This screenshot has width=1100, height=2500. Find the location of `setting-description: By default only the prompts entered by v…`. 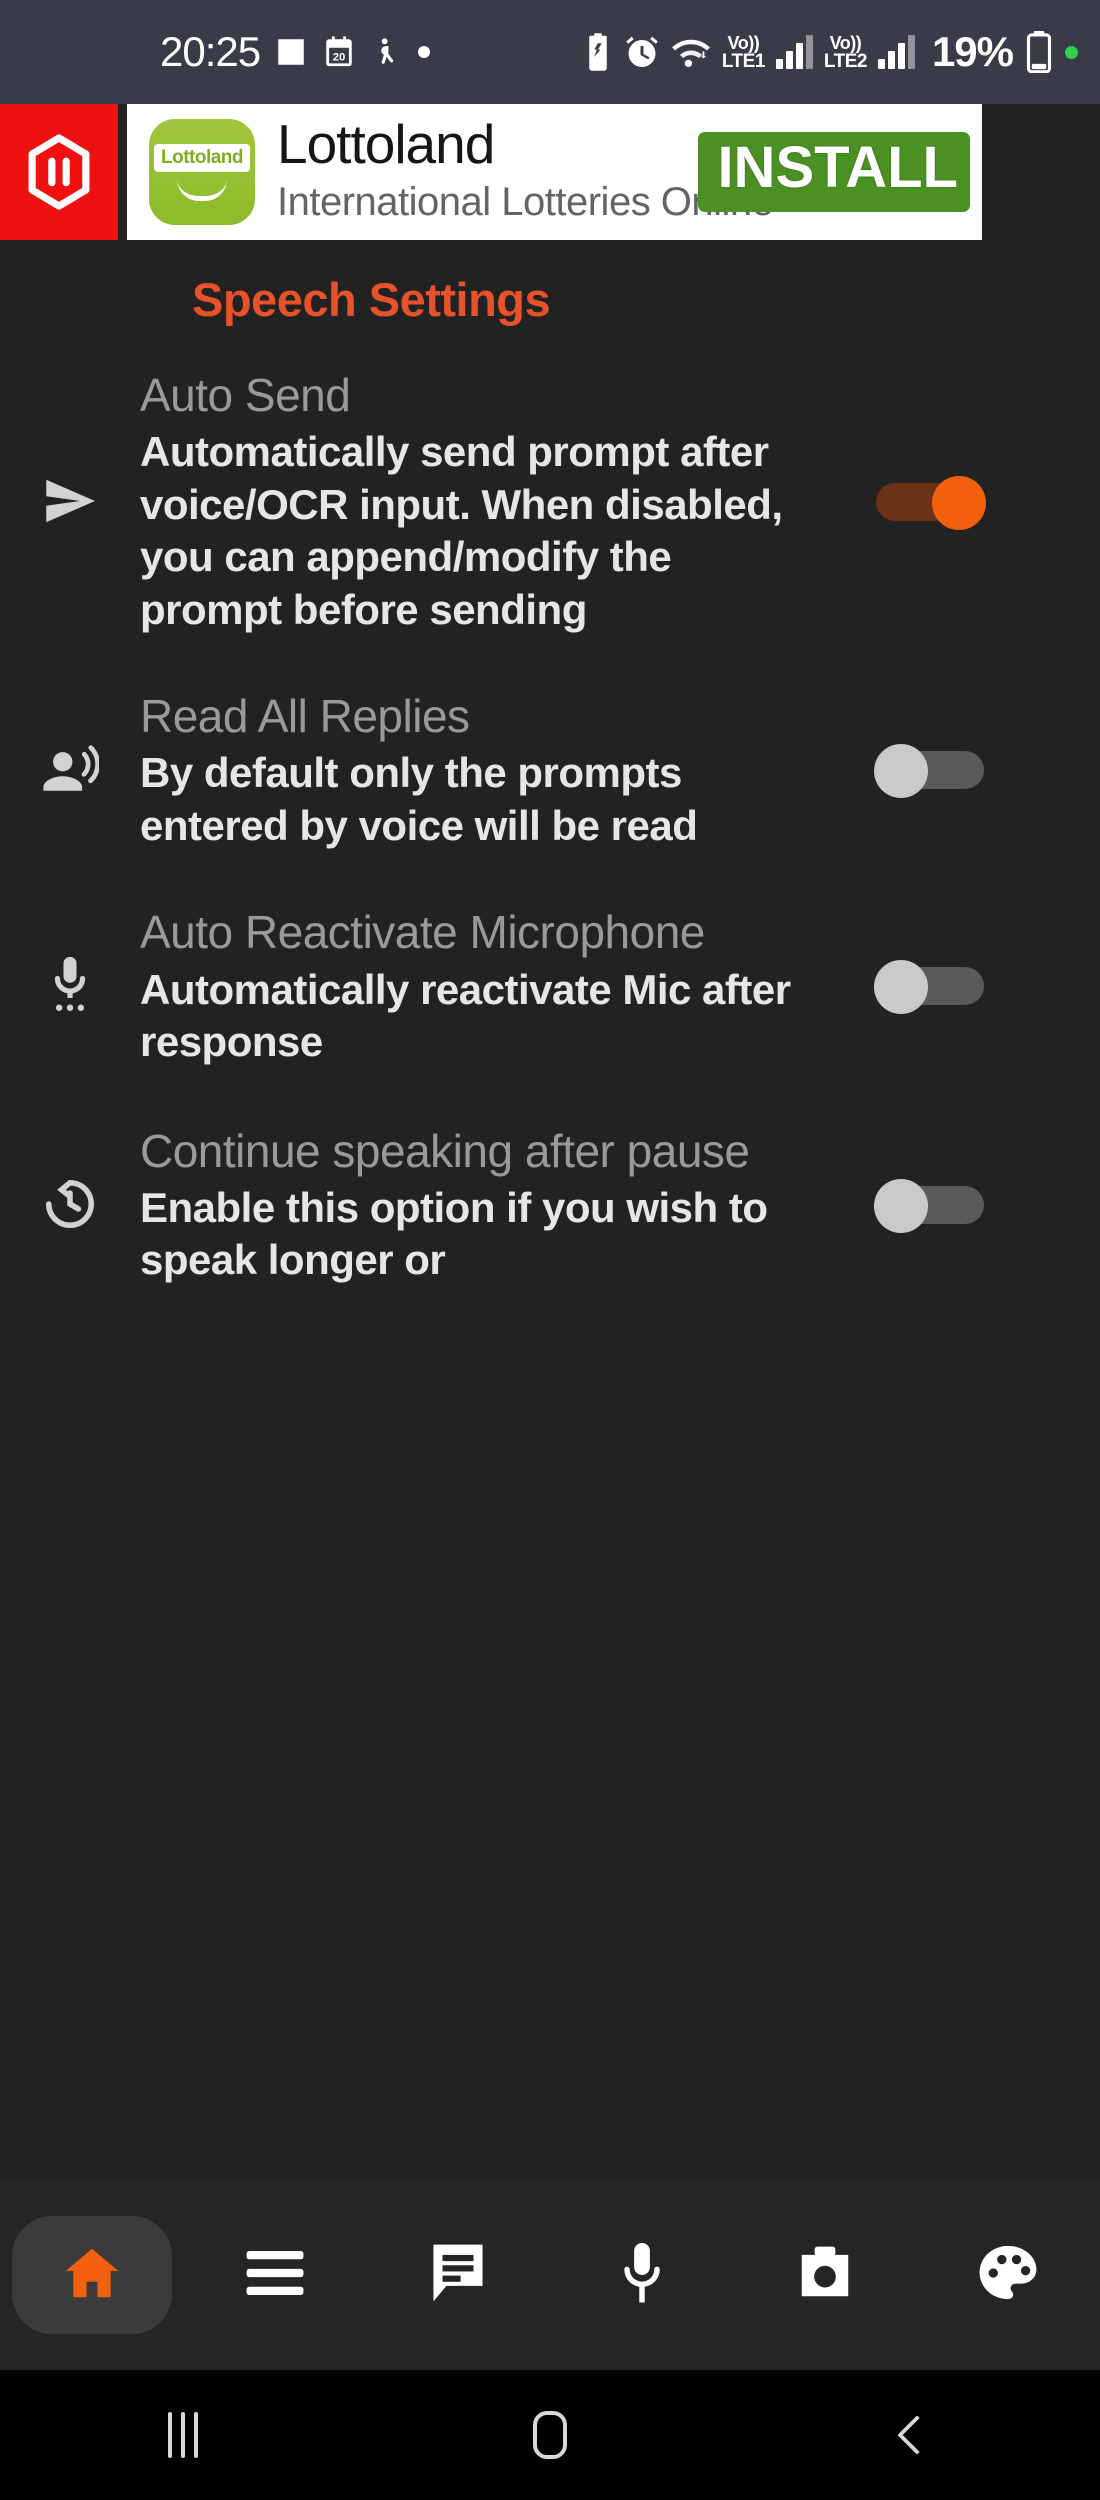

setting-description: By default only the prompts entered by v… is located at coordinates (419, 799).